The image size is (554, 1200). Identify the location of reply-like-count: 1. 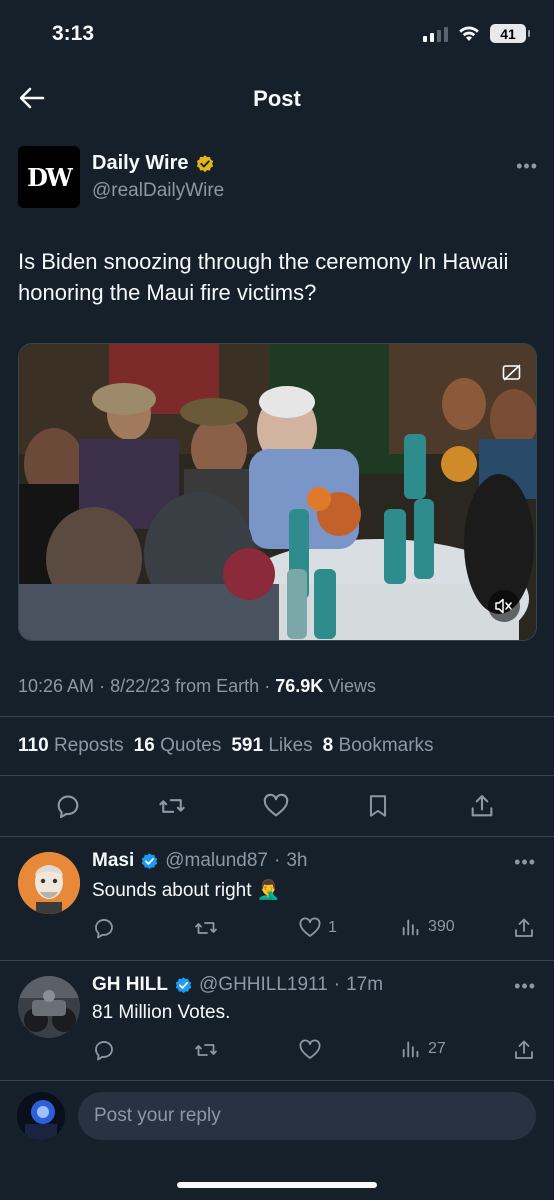
(332, 927).